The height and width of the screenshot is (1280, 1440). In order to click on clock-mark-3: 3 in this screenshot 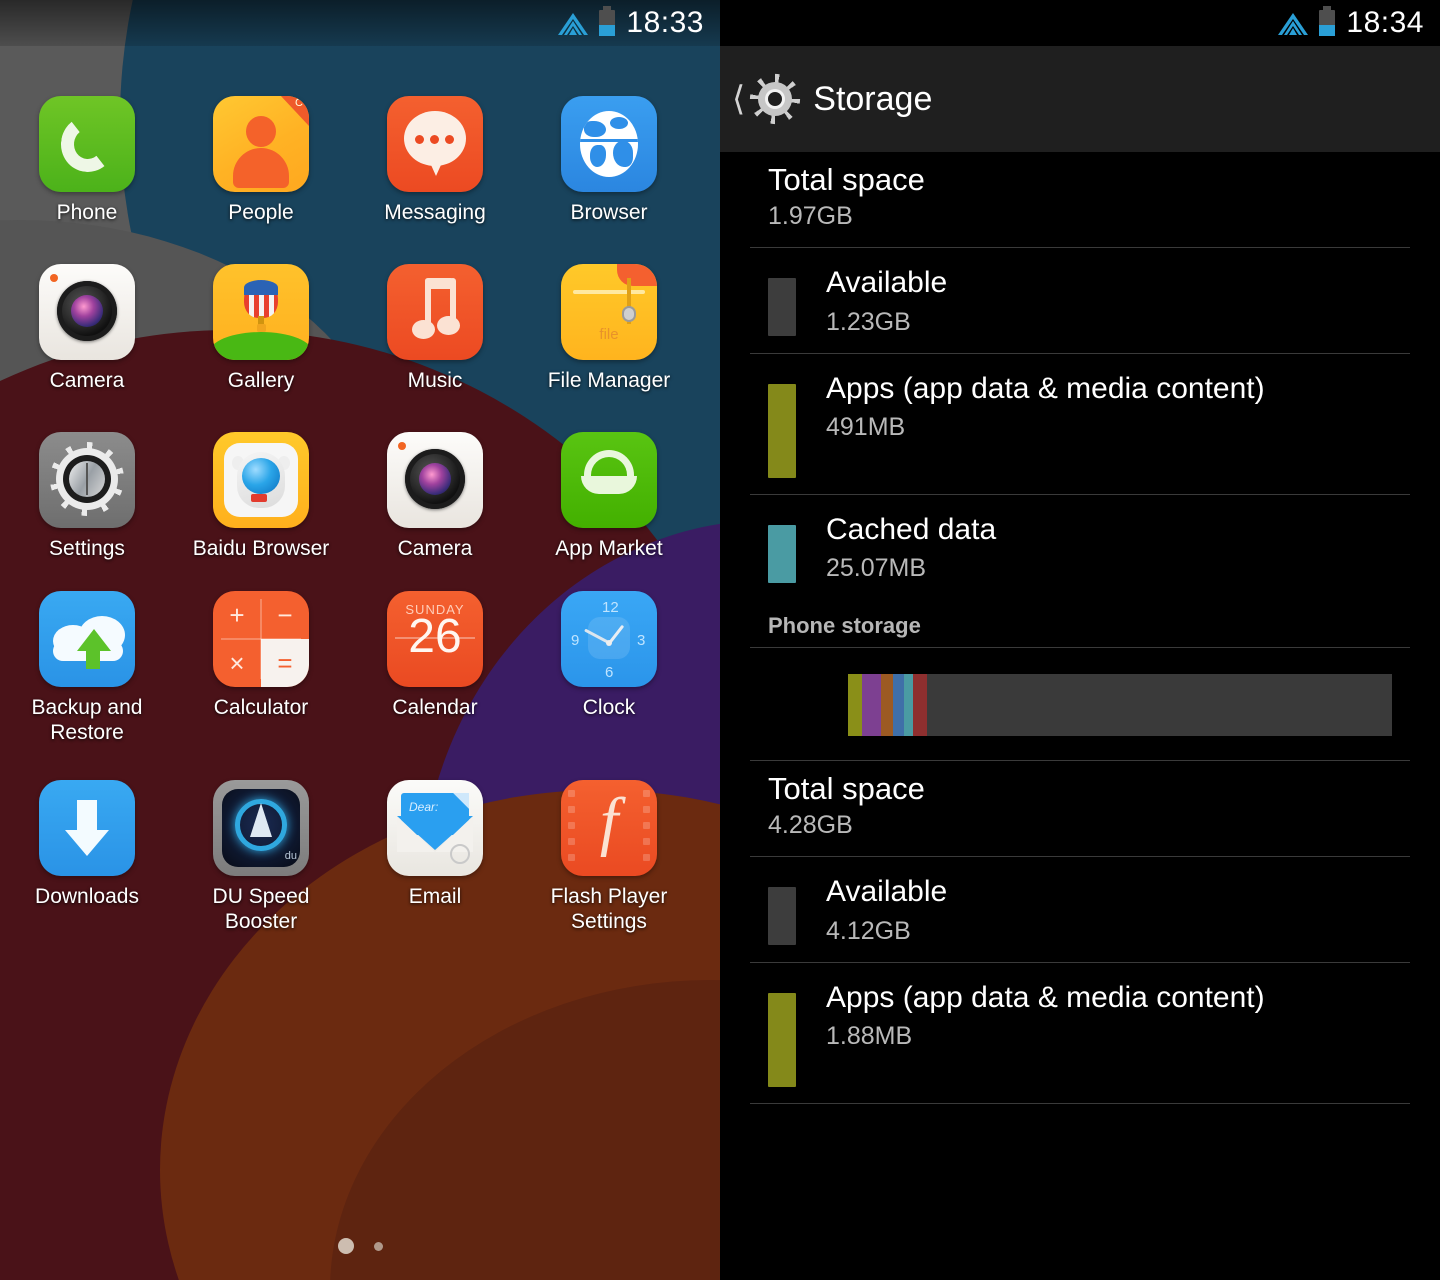, I will do `click(641, 641)`.